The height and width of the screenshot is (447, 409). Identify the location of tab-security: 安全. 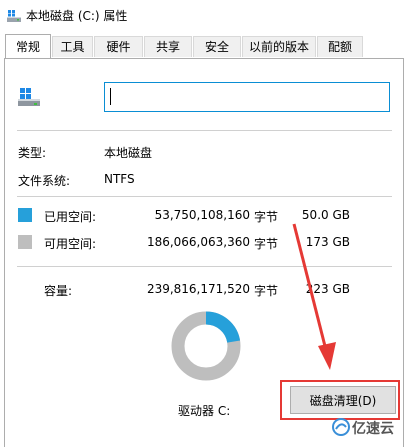
(217, 46).